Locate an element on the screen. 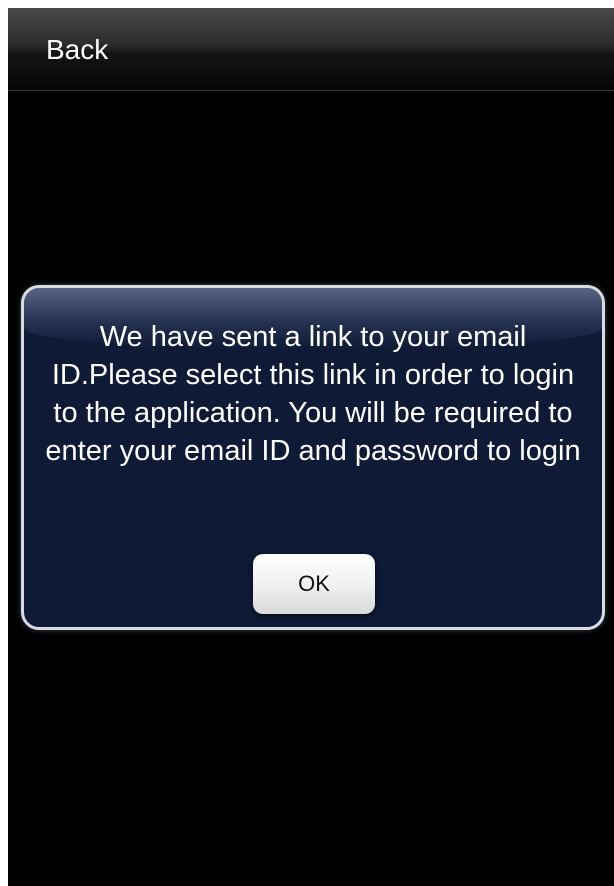 The height and width of the screenshot is (886, 614). navigation-bar: Back is located at coordinates (311, 49).